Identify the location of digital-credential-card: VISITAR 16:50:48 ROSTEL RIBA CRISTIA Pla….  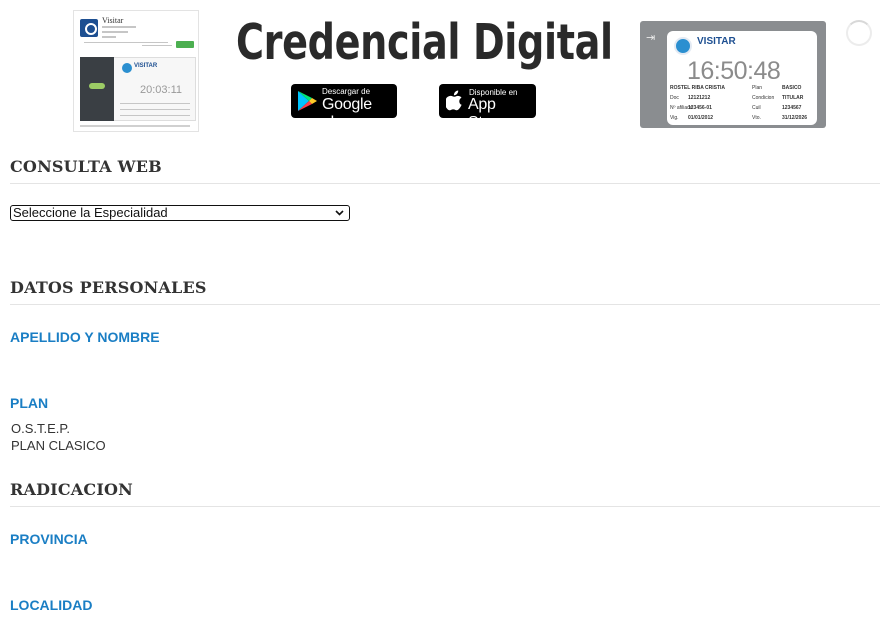
(742, 78).